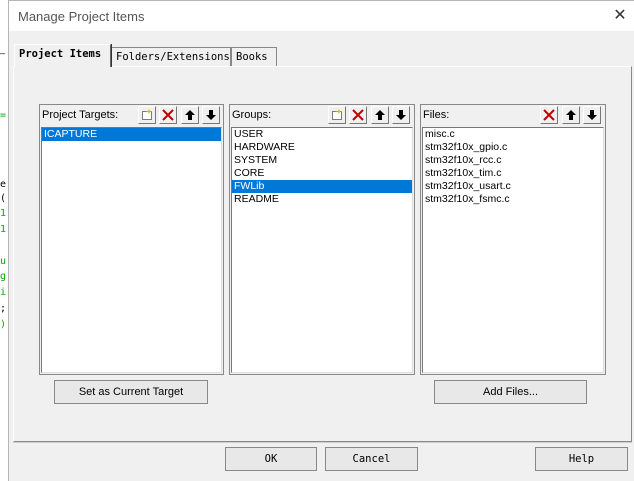 The height and width of the screenshot is (481, 634). Describe the element at coordinates (513, 134) in the screenshot. I see `file-item: misc.c` at that location.